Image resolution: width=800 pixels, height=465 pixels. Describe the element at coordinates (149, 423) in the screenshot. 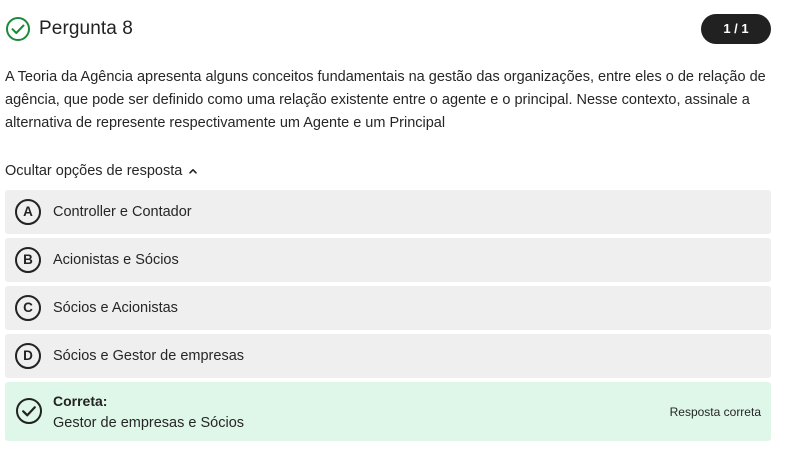

I see `correct-answer-label: Gestor de empresas e Sócios` at that location.